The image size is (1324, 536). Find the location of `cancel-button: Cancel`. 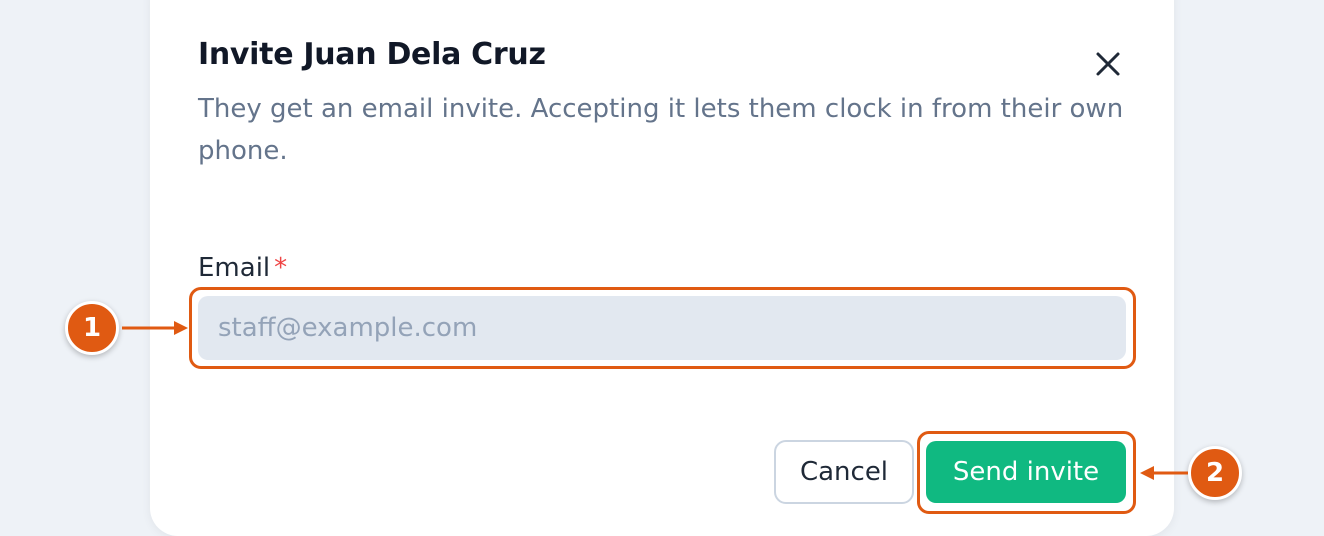

cancel-button: Cancel is located at coordinates (844, 472).